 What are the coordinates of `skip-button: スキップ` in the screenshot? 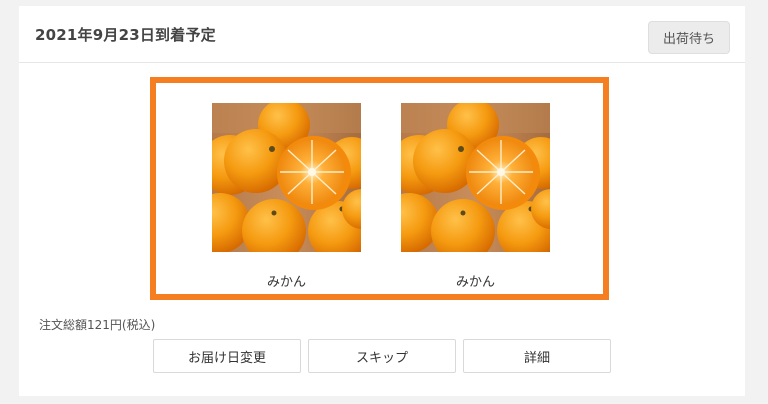 It's located at (382, 356).